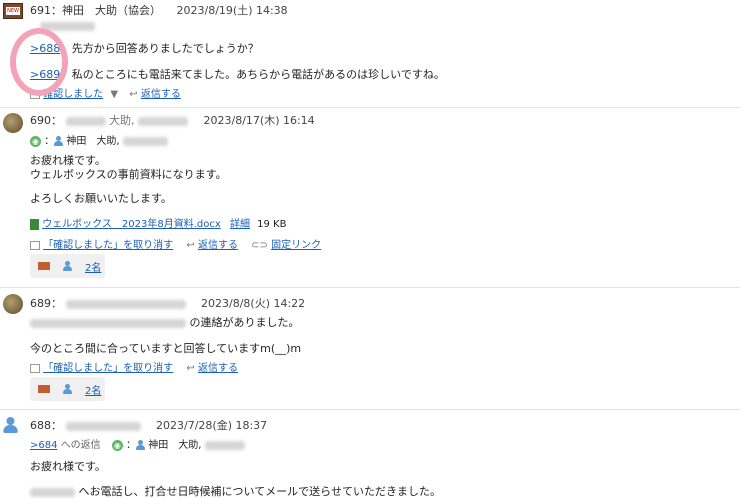 The height and width of the screenshot is (499, 740). I want to click on document-icon, so click(34, 224).